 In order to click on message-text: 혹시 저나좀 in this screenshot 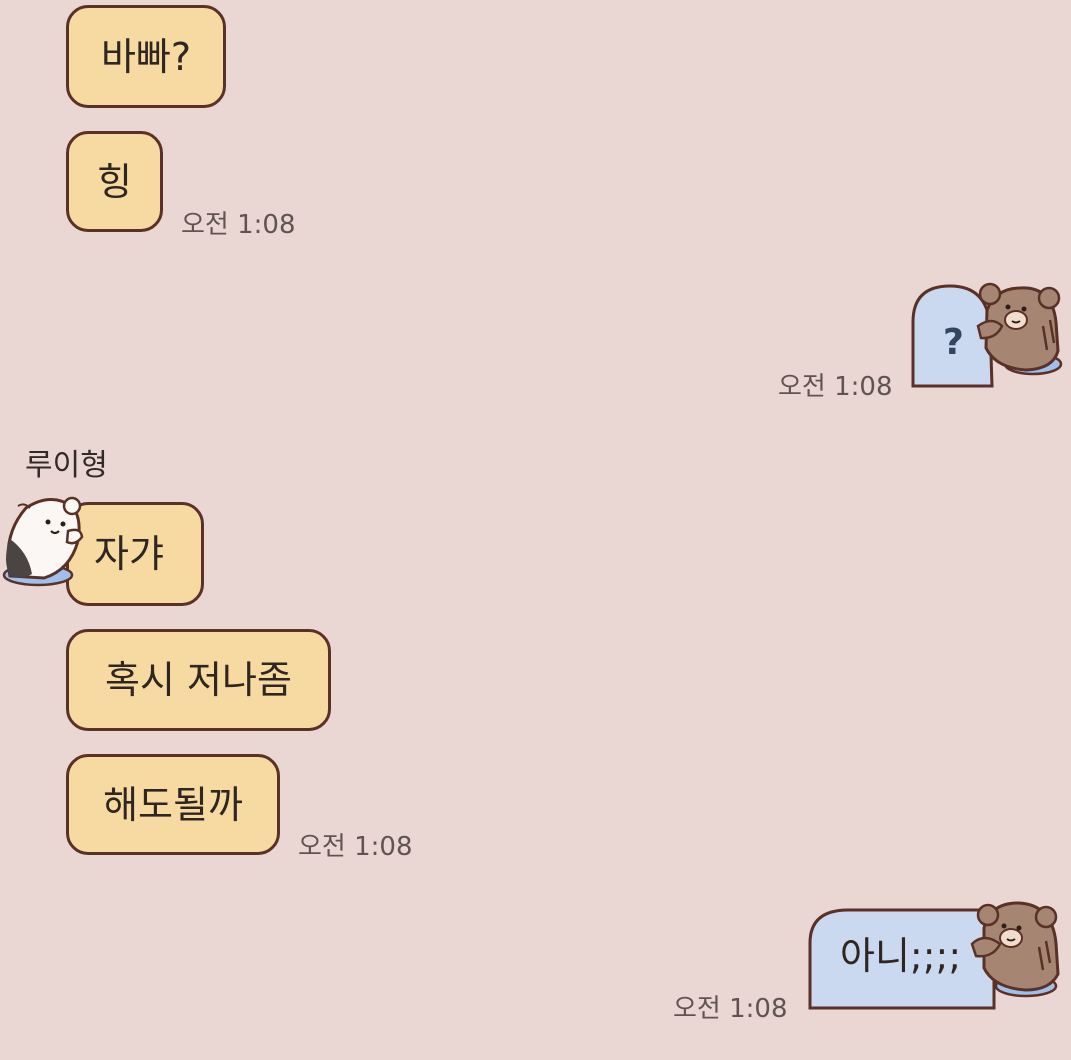, I will do `click(198, 680)`.